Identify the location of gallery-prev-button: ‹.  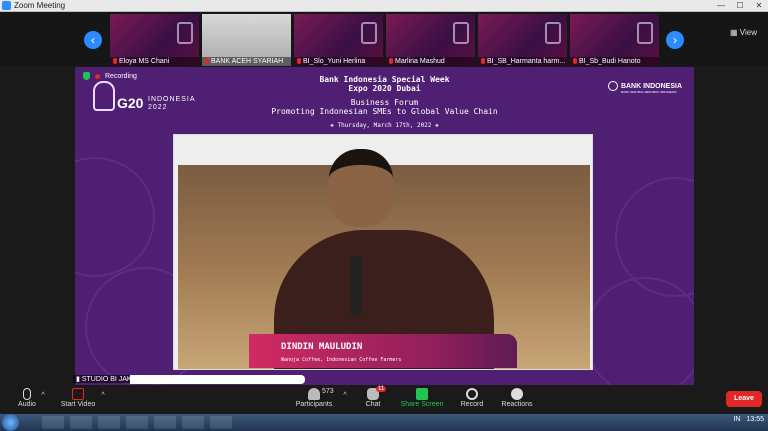
(93, 40).